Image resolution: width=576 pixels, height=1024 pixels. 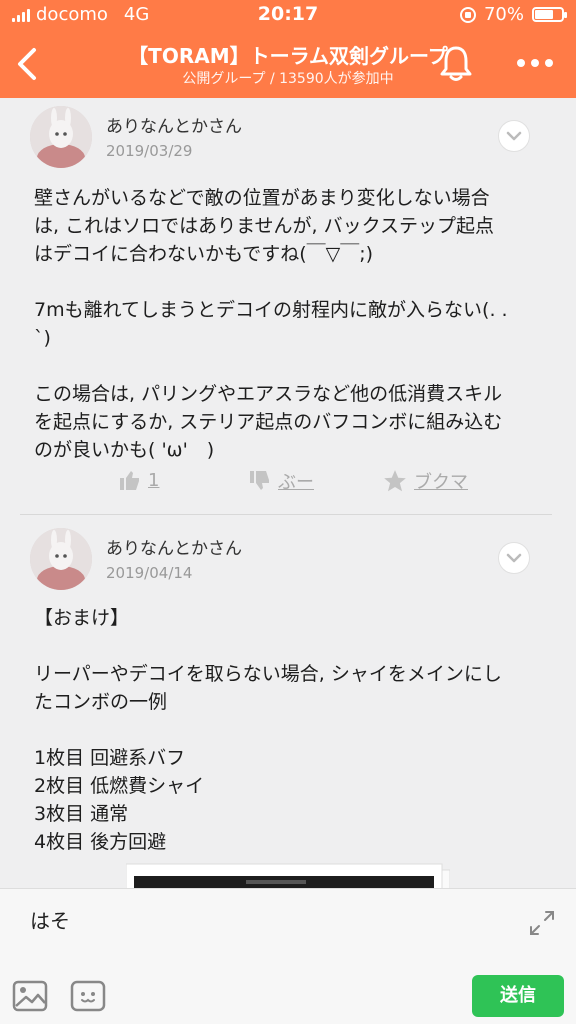 I want to click on expand-button, so click(x=542, y=923).